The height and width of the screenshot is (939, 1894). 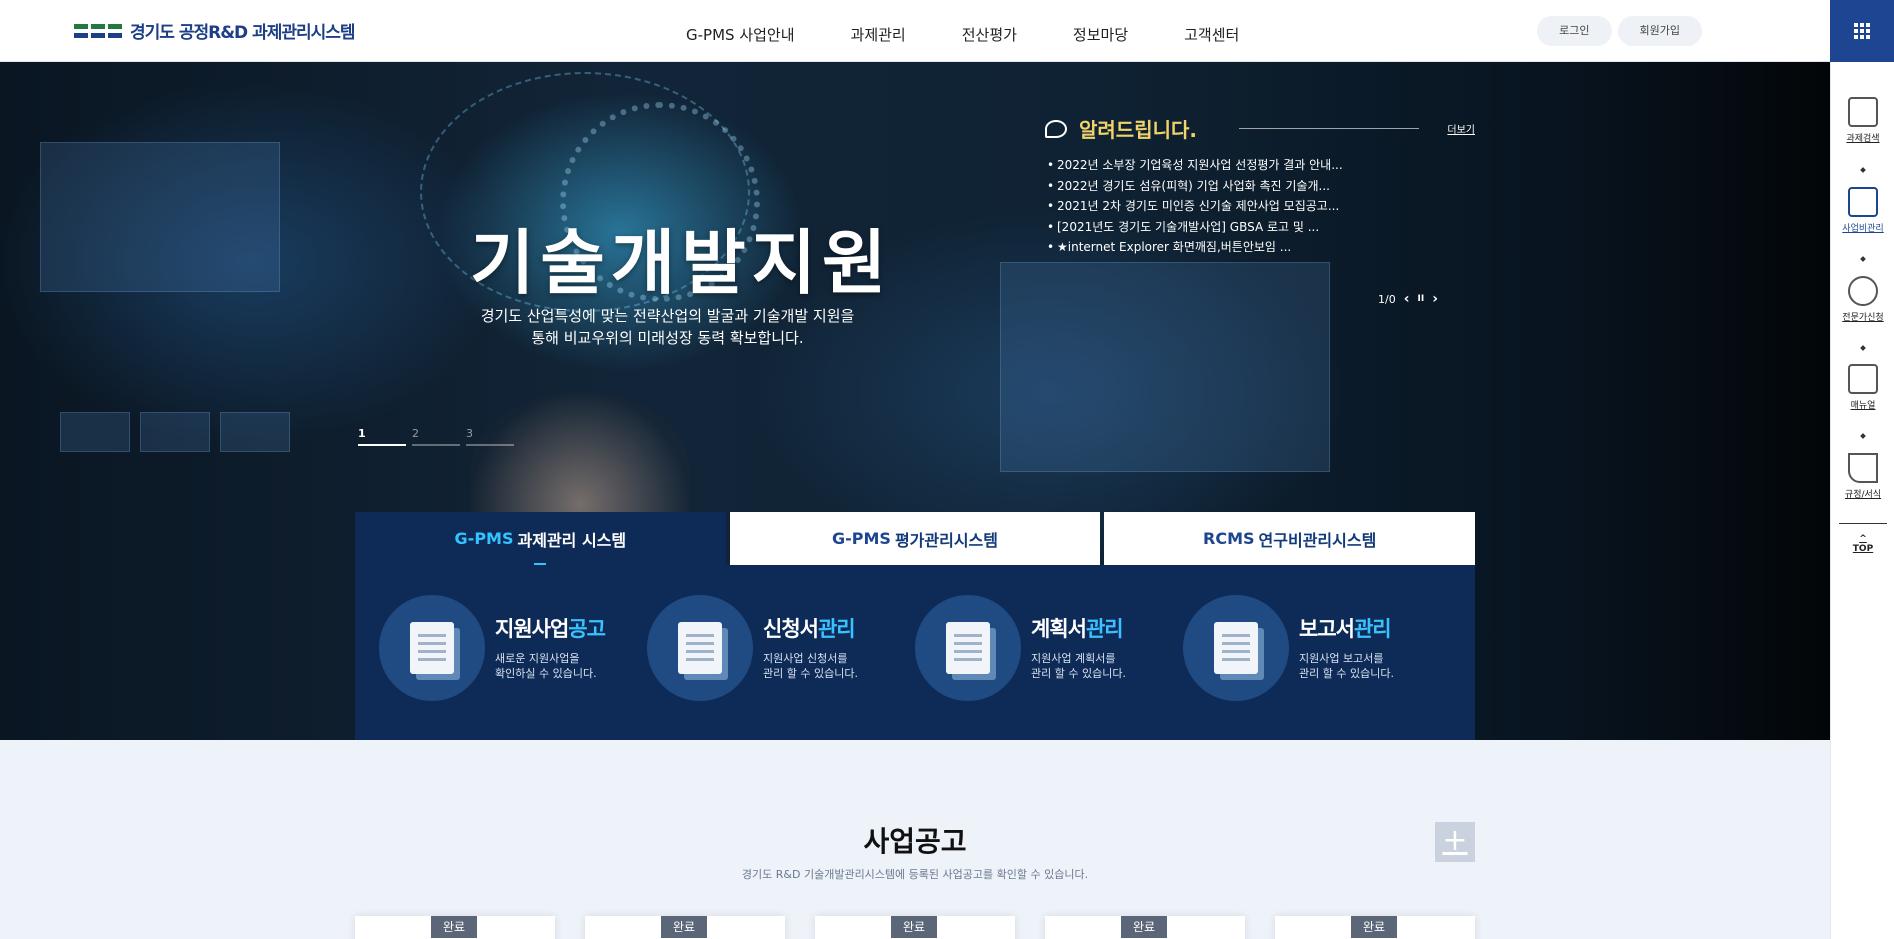 I want to click on card-text: 지원사업공고 새로운 지원사업을 확인하실 수 있습니다., so click(x=555, y=647).